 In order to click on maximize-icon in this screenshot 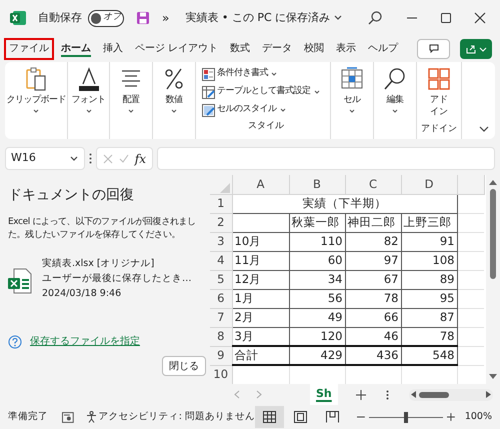, I will do `click(446, 18)`.